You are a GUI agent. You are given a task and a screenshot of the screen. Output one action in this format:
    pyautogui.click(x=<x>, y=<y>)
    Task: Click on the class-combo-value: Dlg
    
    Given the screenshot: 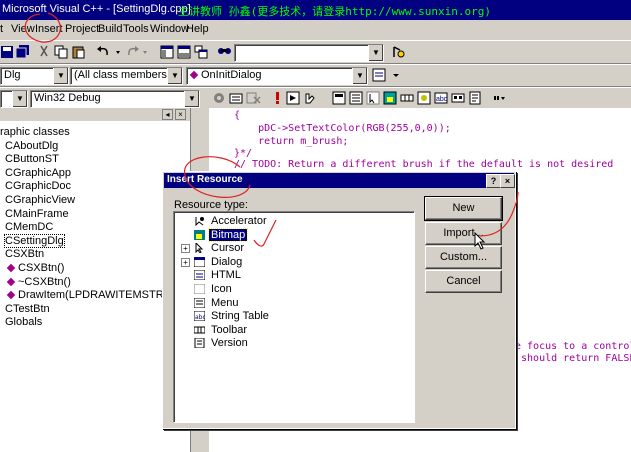 What is the action you would take?
    pyautogui.click(x=12, y=75)
    